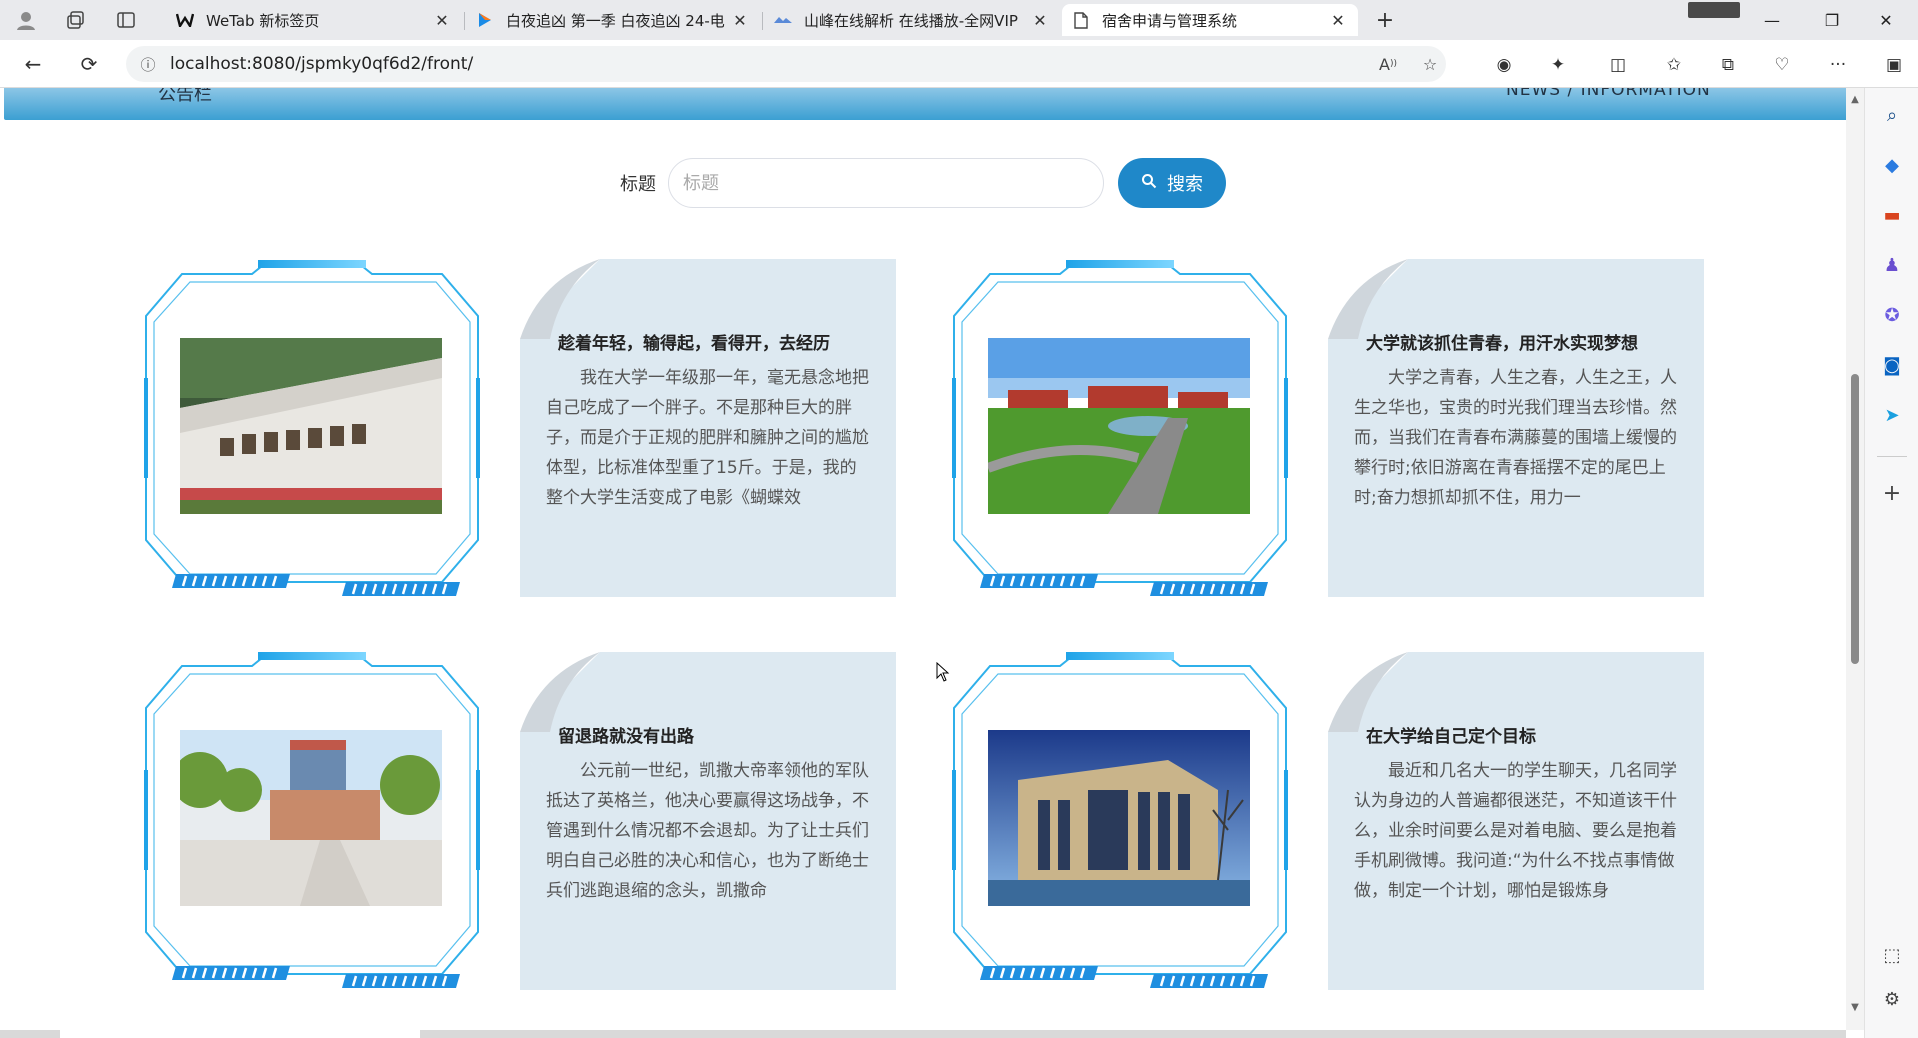 This screenshot has width=1918, height=1038. What do you see at coordinates (1782, 65) in the screenshot?
I see `health-icon: ♡` at bounding box center [1782, 65].